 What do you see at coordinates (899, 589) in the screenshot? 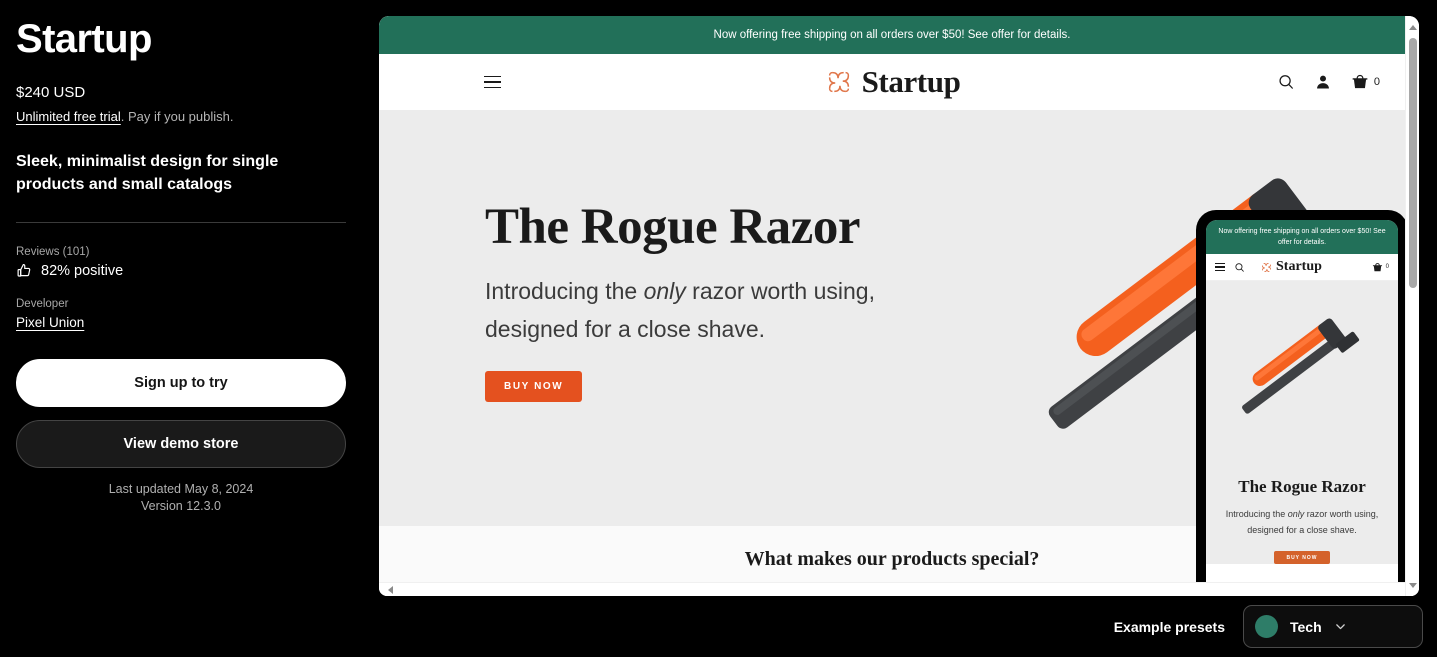
I see `horizontal-scrollbar` at bounding box center [899, 589].